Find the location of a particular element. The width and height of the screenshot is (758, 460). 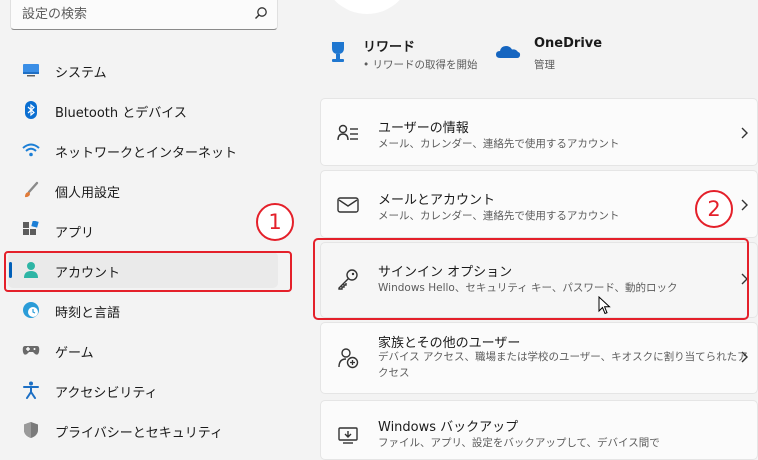

onedrive-subtitle: 管理 is located at coordinates (544, 64).